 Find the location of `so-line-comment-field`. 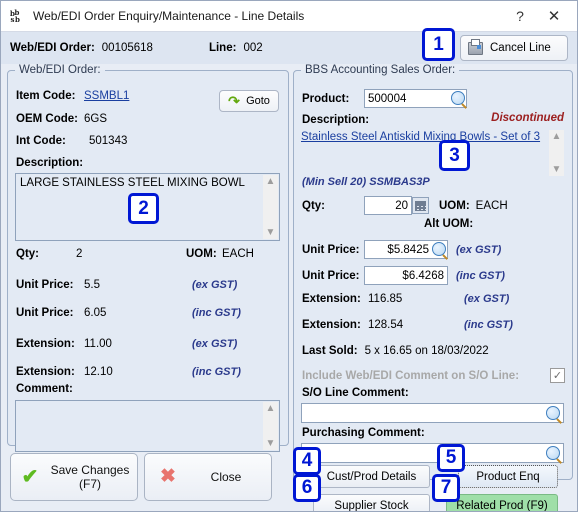

so-line-comment-field is located at coordinates (432, 413).